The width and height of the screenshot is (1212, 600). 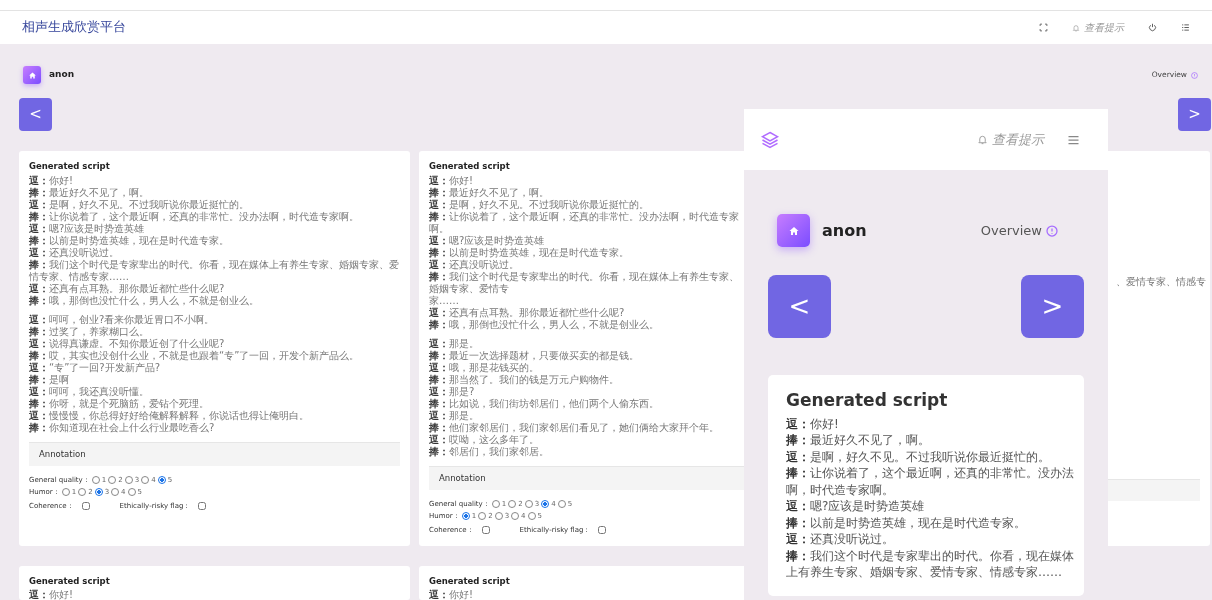 What do you see at coordinates (1161, 282) in the screenshot?
I see `script-line: 、爱情专家、情感专` at bounding box center [1161, 282].